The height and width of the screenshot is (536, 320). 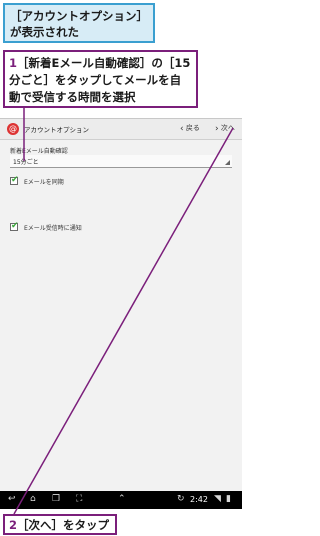 What do you see at coordinates (33, 499) in the screenshot?
I see `home-icon: ⌂` at bounding box center [33, 499].